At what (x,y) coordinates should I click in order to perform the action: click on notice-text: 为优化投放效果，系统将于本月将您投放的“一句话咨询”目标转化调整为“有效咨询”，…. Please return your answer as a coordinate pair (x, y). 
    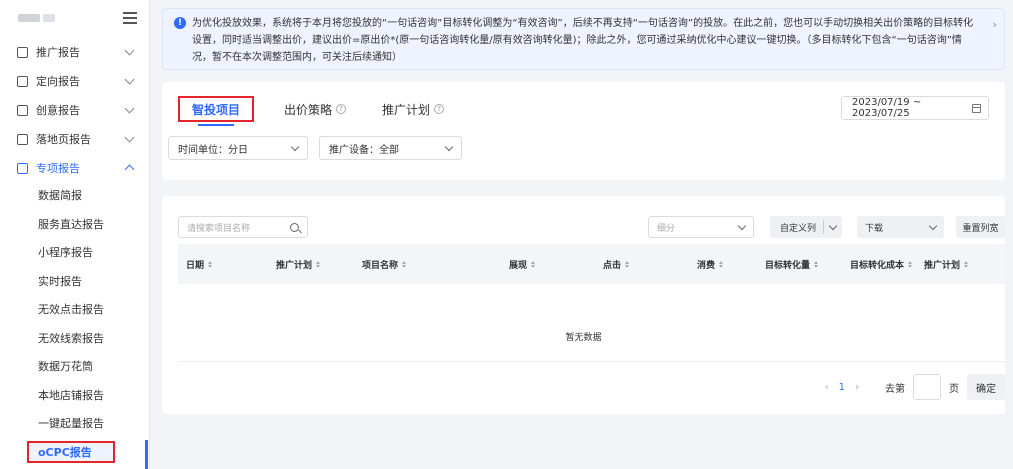
    Looking at the image, I should click on (583, 40).